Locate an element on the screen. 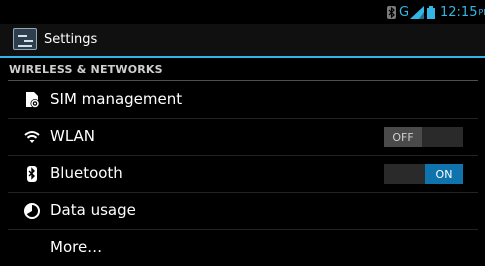 This screenshot has width=485, height=266. status-clock: 12:15PM is located at coordinates (462, 12).